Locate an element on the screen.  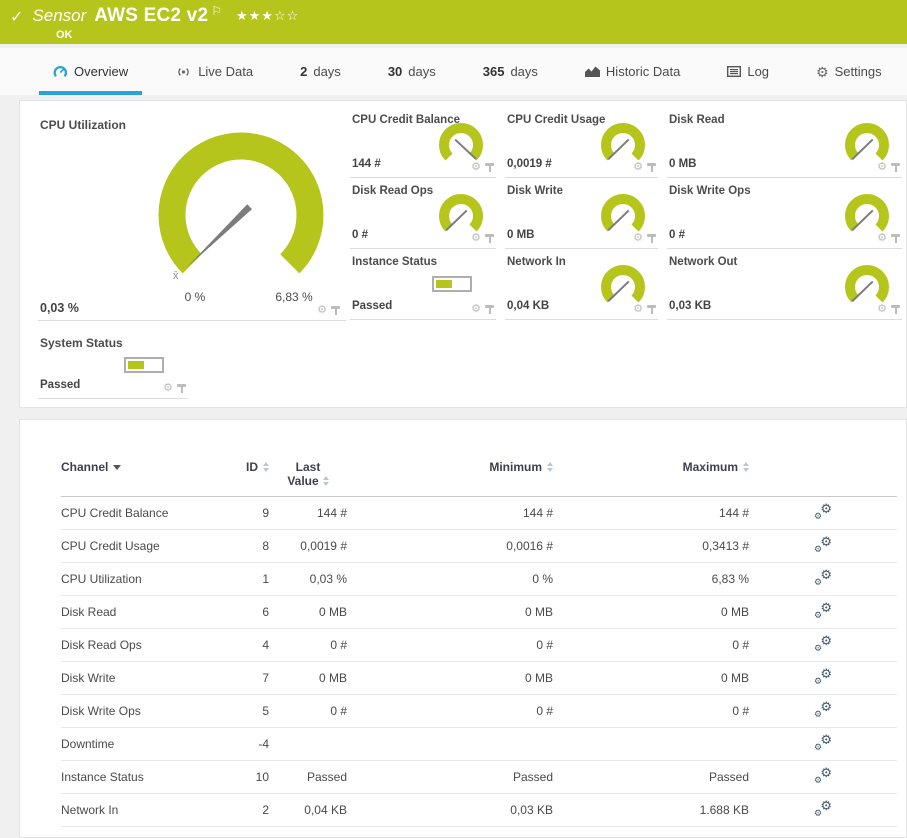
tab-log: Log is located at coordinates (748, 71).